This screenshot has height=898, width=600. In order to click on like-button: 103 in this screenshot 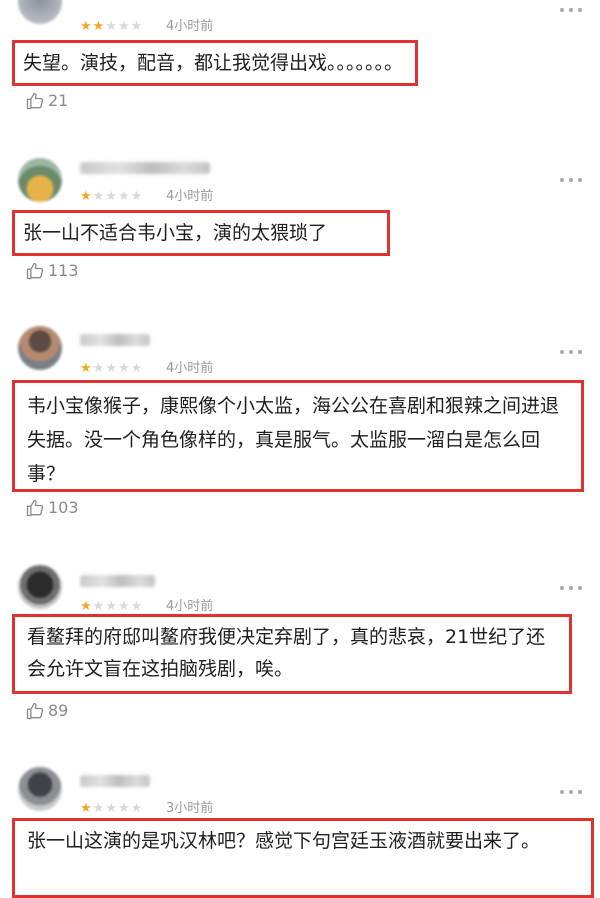, I will do `click(52, 508)`.